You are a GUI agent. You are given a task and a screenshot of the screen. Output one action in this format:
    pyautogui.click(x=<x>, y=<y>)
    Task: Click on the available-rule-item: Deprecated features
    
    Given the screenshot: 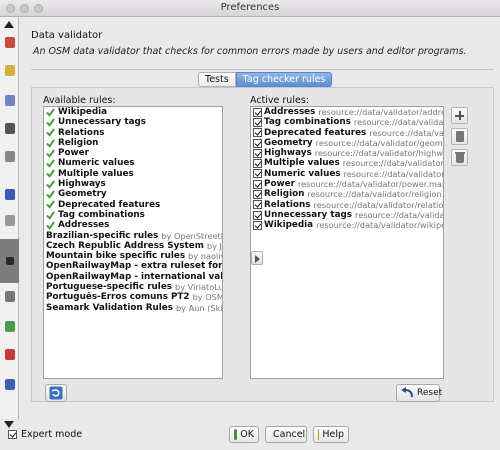 What is the action you would take?
    pyautogui.click(x=133, y=205)
    